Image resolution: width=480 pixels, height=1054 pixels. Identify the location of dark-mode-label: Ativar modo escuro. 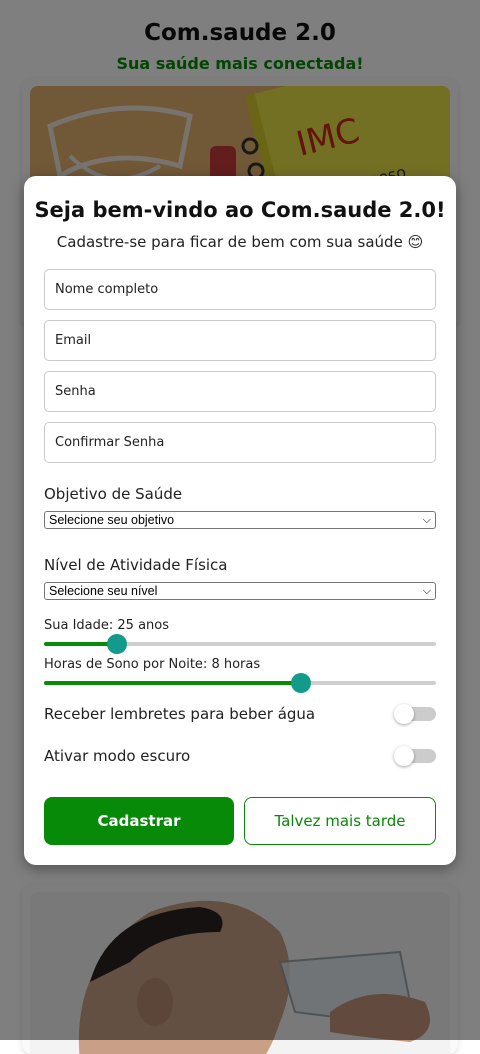
(117, 756).